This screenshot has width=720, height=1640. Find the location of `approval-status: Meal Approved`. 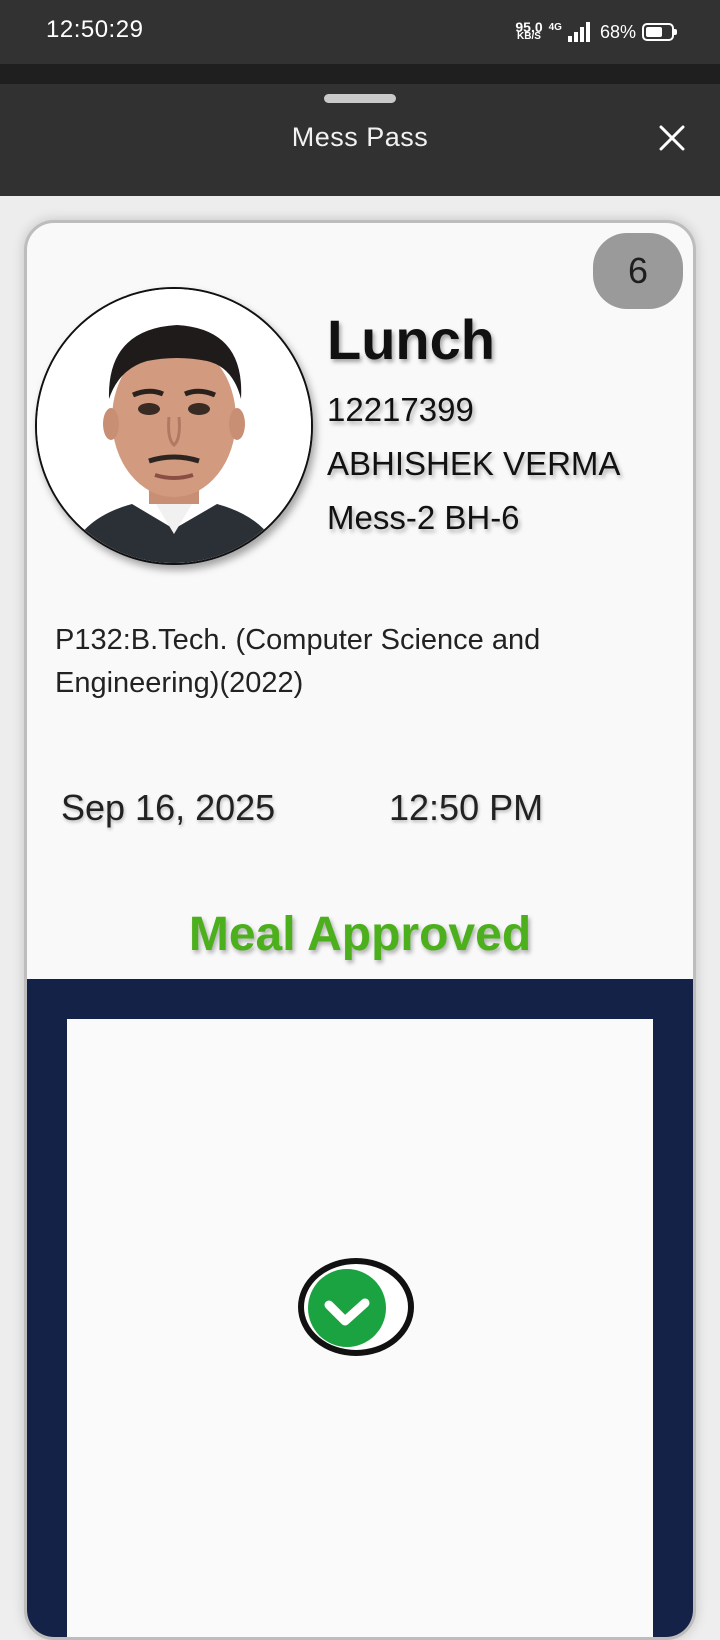

approval-status: Meal Approved is located at coordinates (360, 934).